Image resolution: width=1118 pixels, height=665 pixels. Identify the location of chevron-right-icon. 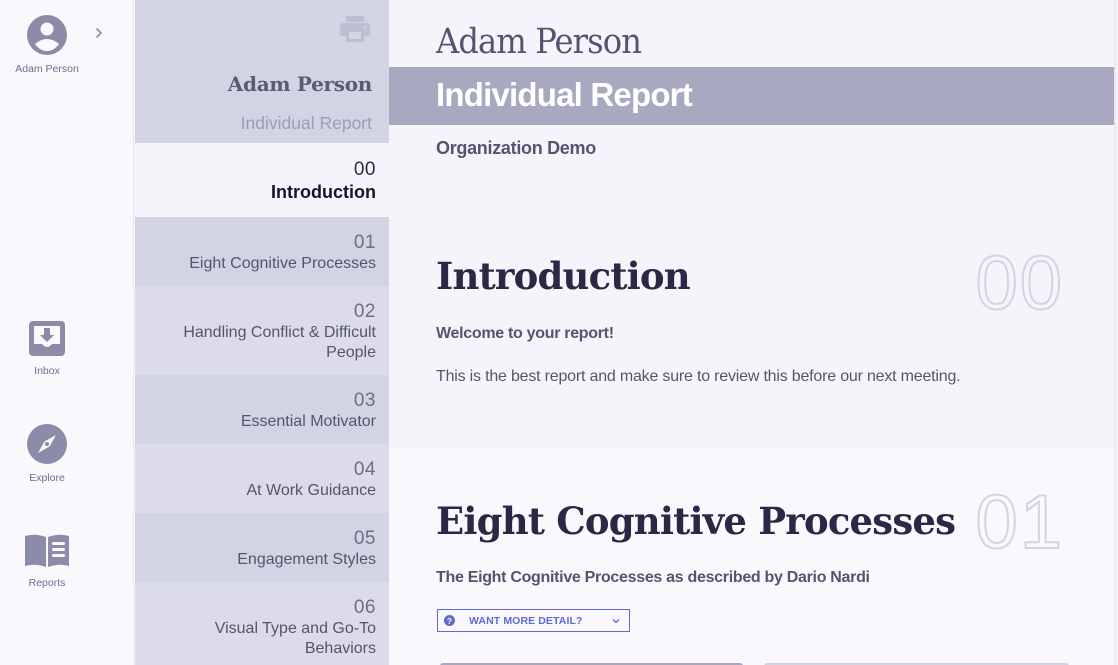
(99, 33).